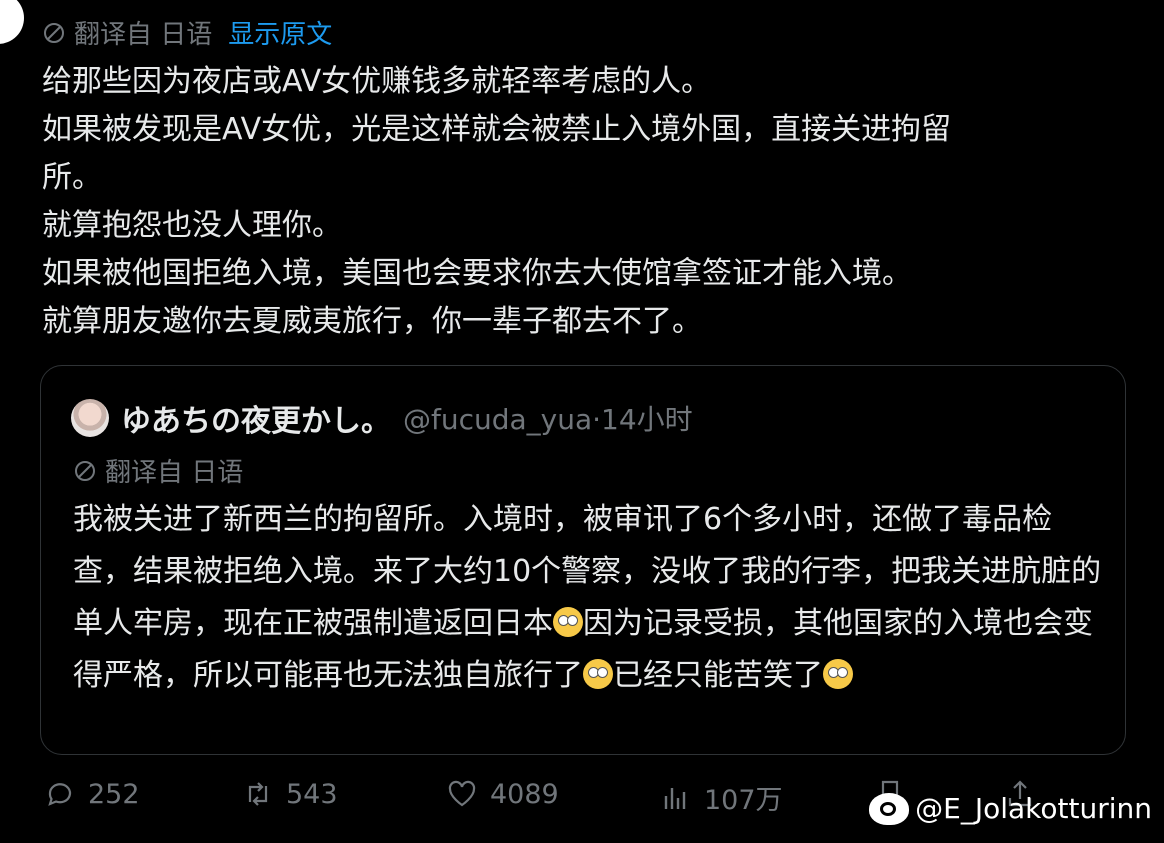 The height and width of the screenshot is (843, 1164). I want to click on like-icon, so click(462, 793).